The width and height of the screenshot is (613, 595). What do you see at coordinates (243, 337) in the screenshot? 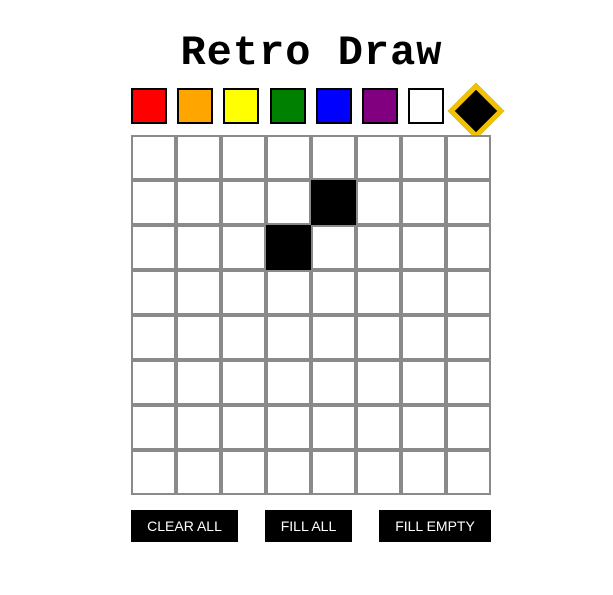
I see `grid-cell-r4-c2` at bounding box center [243, 337].